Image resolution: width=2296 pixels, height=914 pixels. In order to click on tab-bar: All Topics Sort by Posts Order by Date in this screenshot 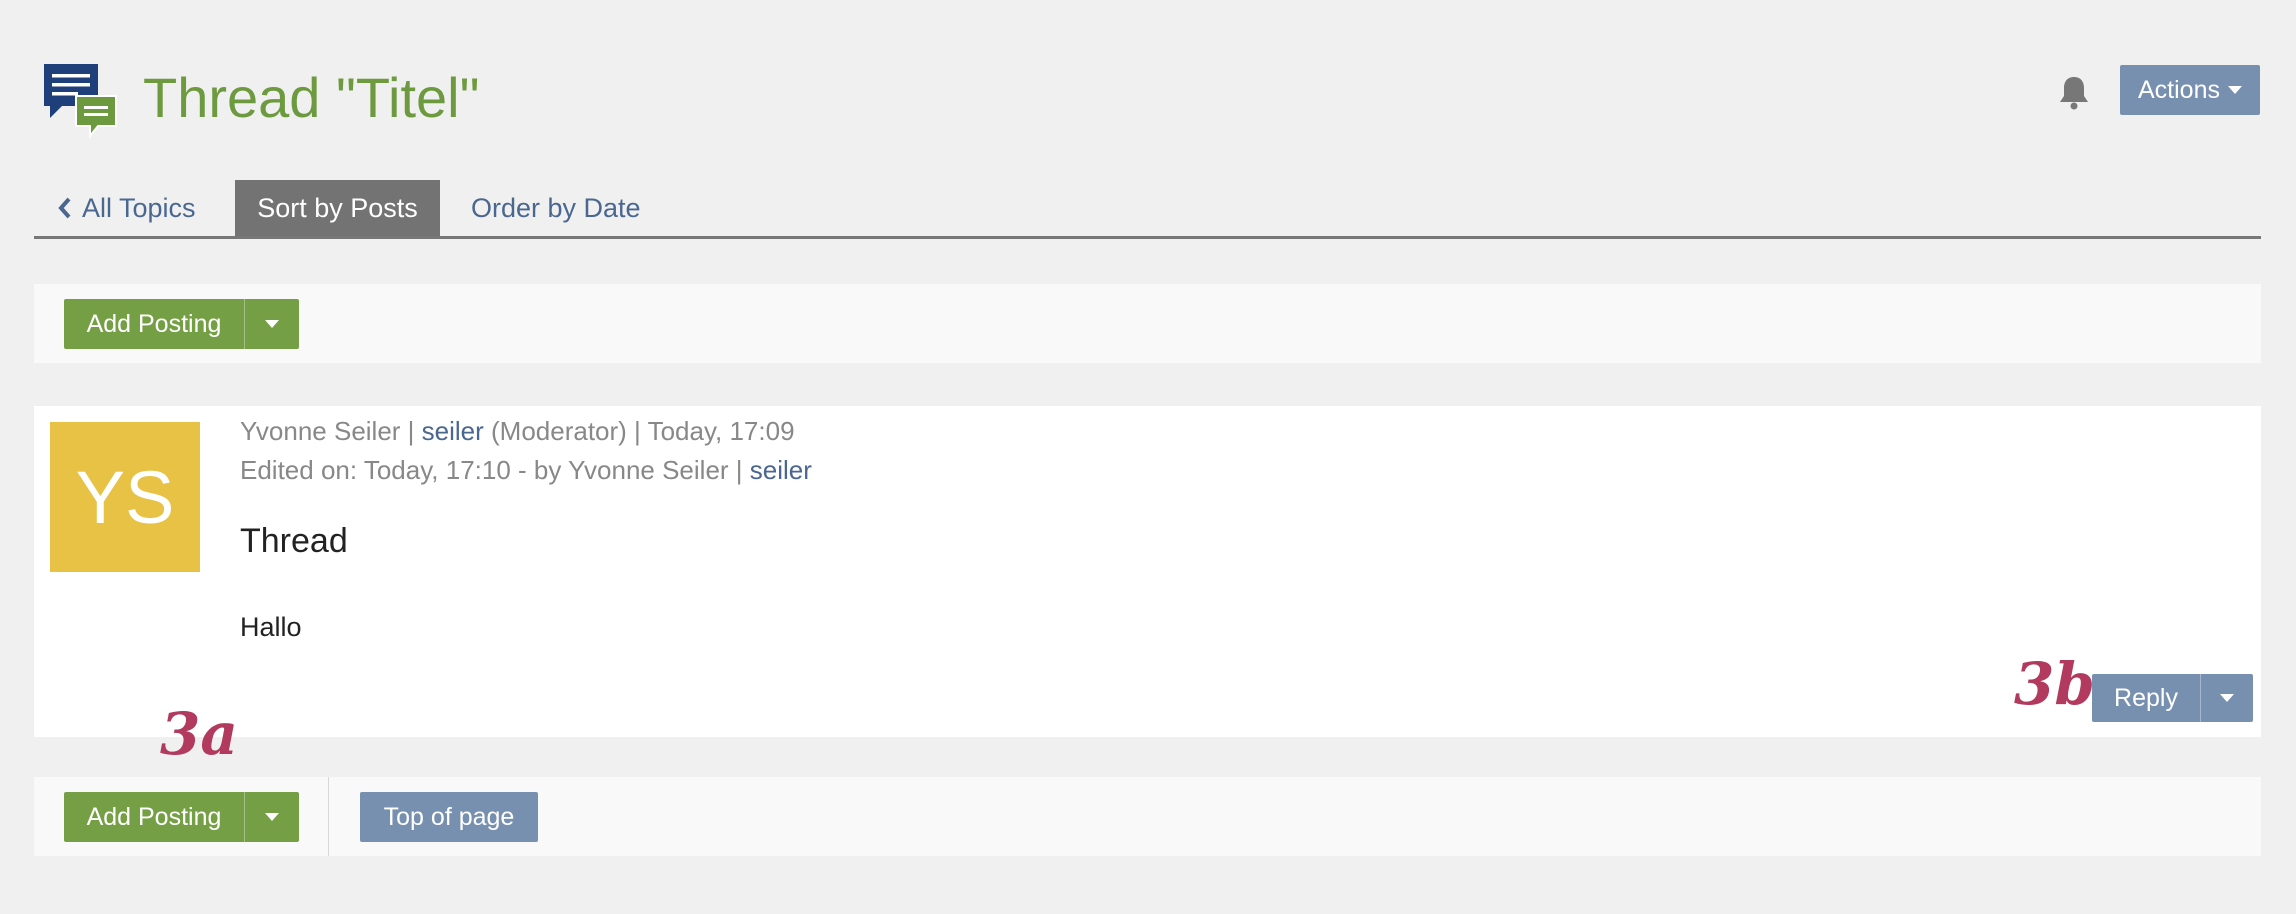, I will do `click(1147, 209)`.